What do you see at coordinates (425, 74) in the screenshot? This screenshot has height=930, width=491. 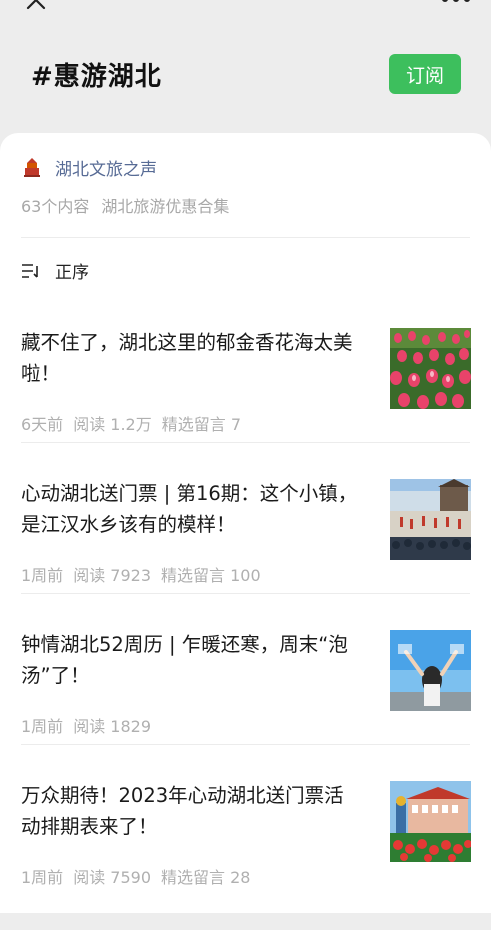 I see `subscribe-button: 订阅` at bounding box center [425, 74].